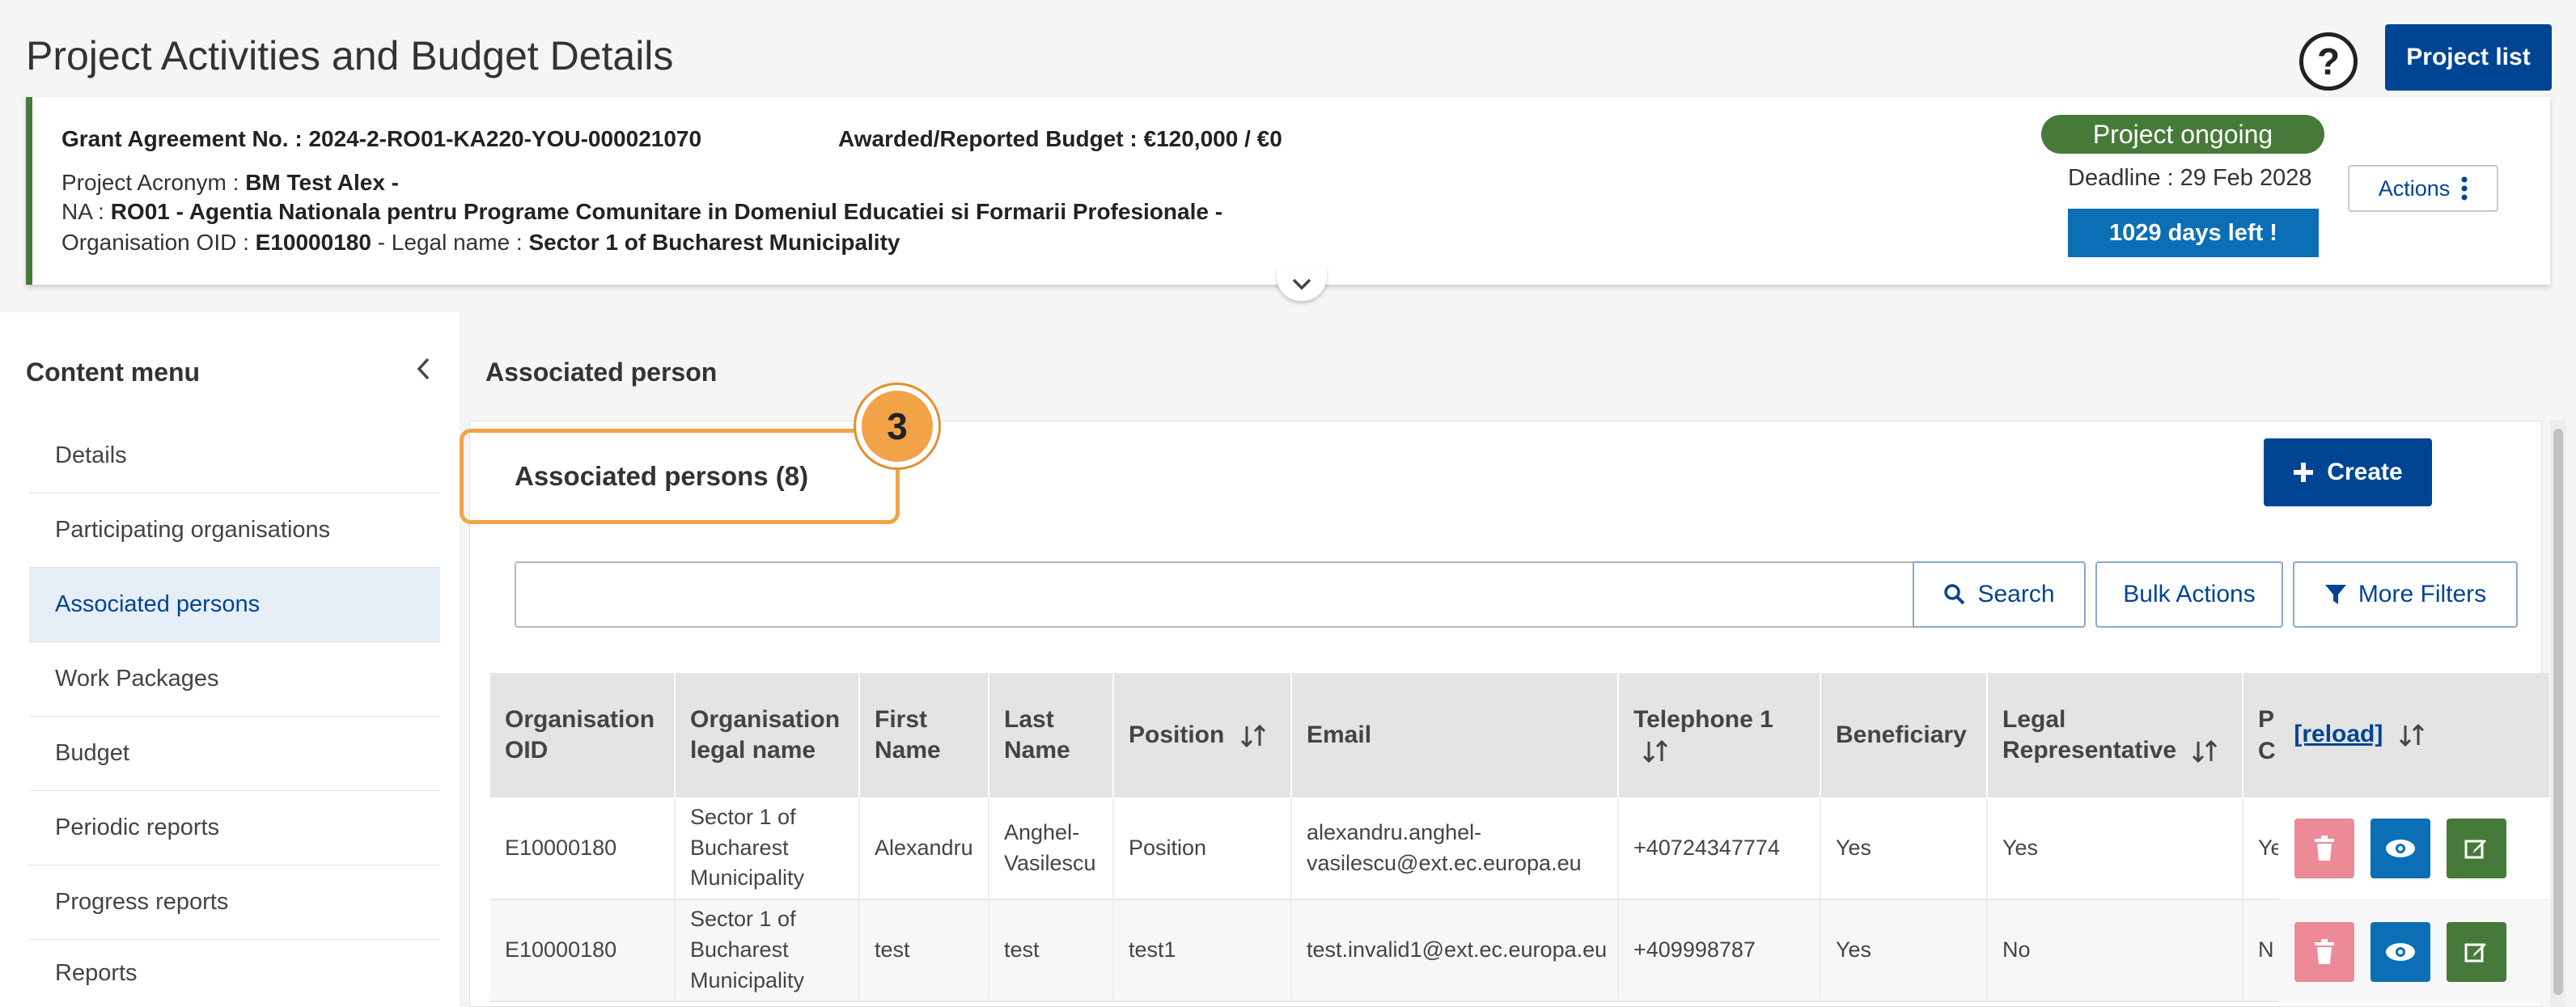  I want to click on reload-link: [reload], so click(2338, 734).